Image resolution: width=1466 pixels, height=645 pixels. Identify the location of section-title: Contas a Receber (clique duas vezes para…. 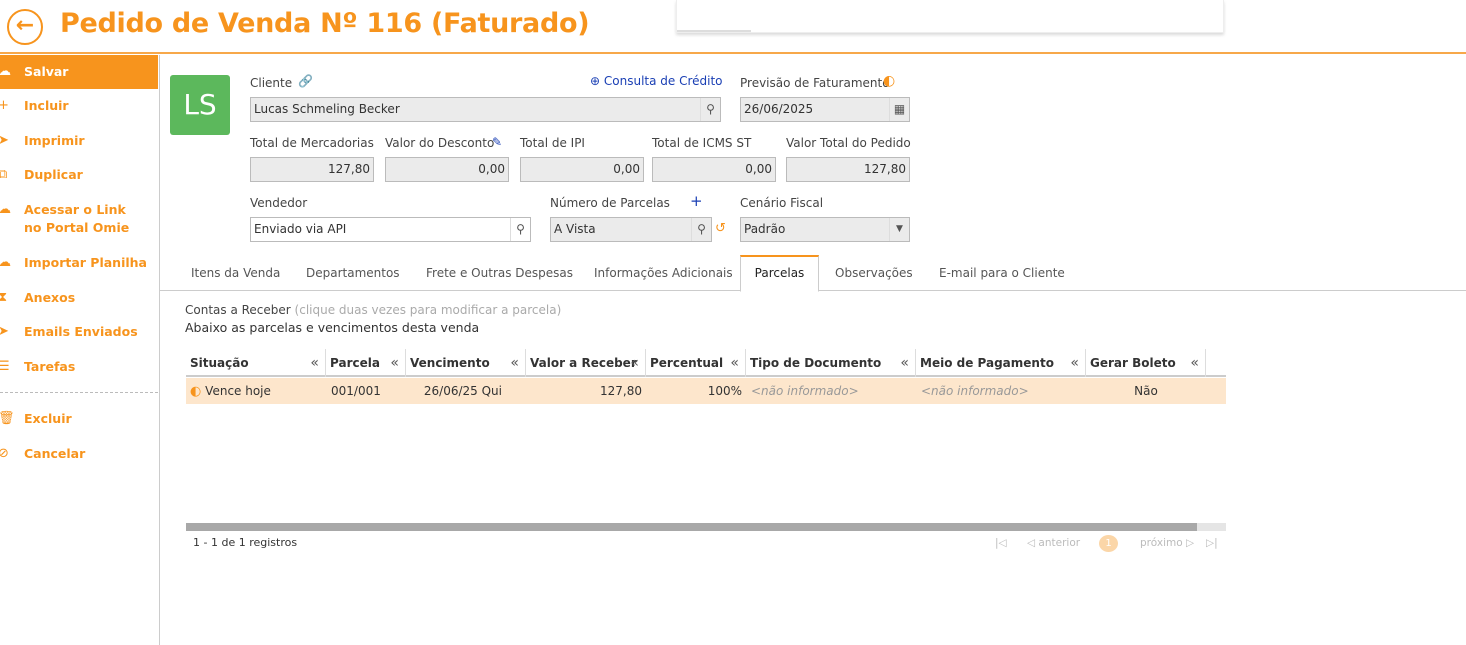
(373, 310).